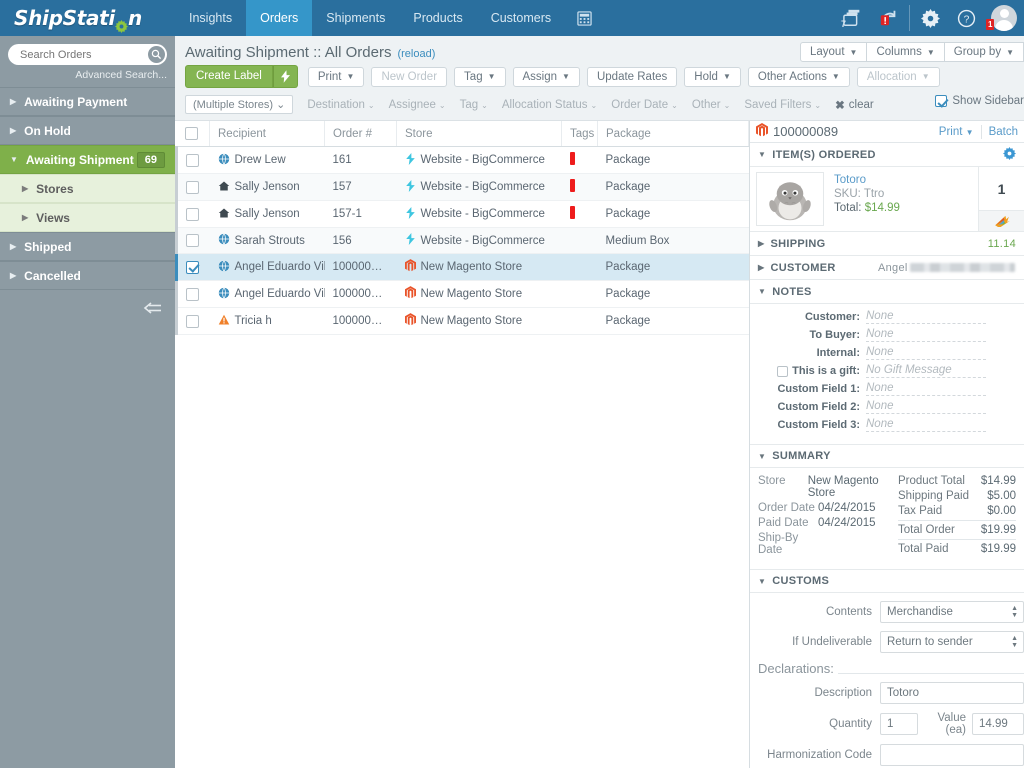  What do you see at coordinates (887, 456) in the screenshot?
I see `summary-section-header: ▼ SUMMARY` at bounding box center [887, 456].